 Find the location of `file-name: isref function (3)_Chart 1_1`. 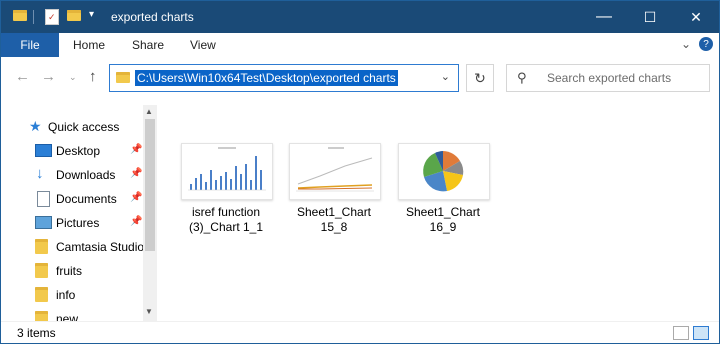

file-name: isref function (3)_Chart 1_1 is located at coordinates (226, 220).